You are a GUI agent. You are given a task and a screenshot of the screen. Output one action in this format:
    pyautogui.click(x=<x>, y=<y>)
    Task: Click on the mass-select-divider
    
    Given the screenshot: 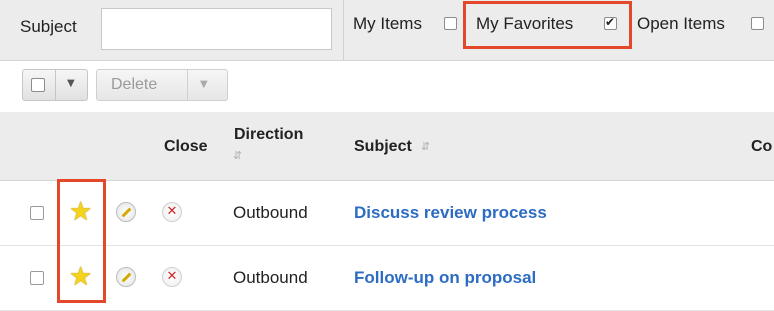 What is the action you would take?
    pyautogui.click(x=55, y=85)
    